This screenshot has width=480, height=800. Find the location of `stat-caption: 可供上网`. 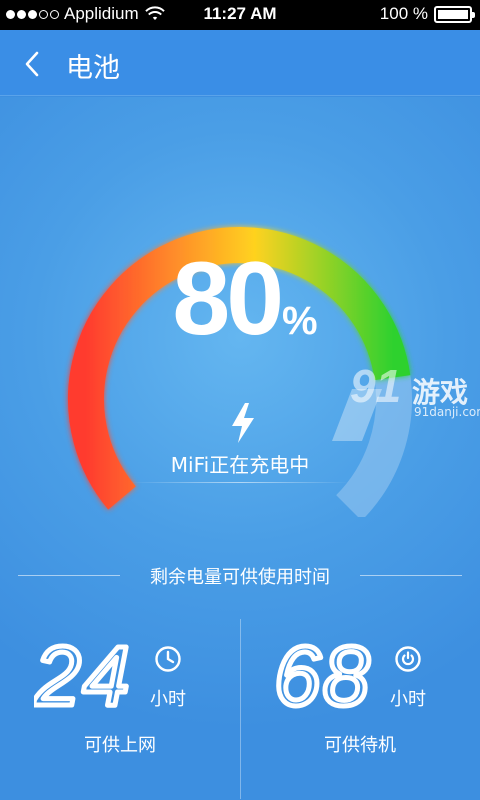

stat-caption: 可供上网 is located at coordinates (120, 745).